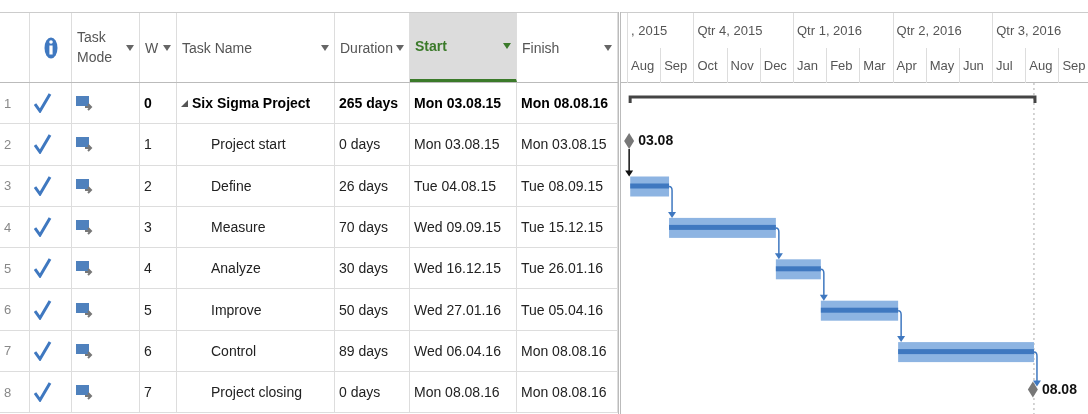 Image resolution: width=1088 pixels, height=414 pixels. Describe the element at coordinates (364, 350) in the screenshot. I see `table-cell: 89 days` at that location.